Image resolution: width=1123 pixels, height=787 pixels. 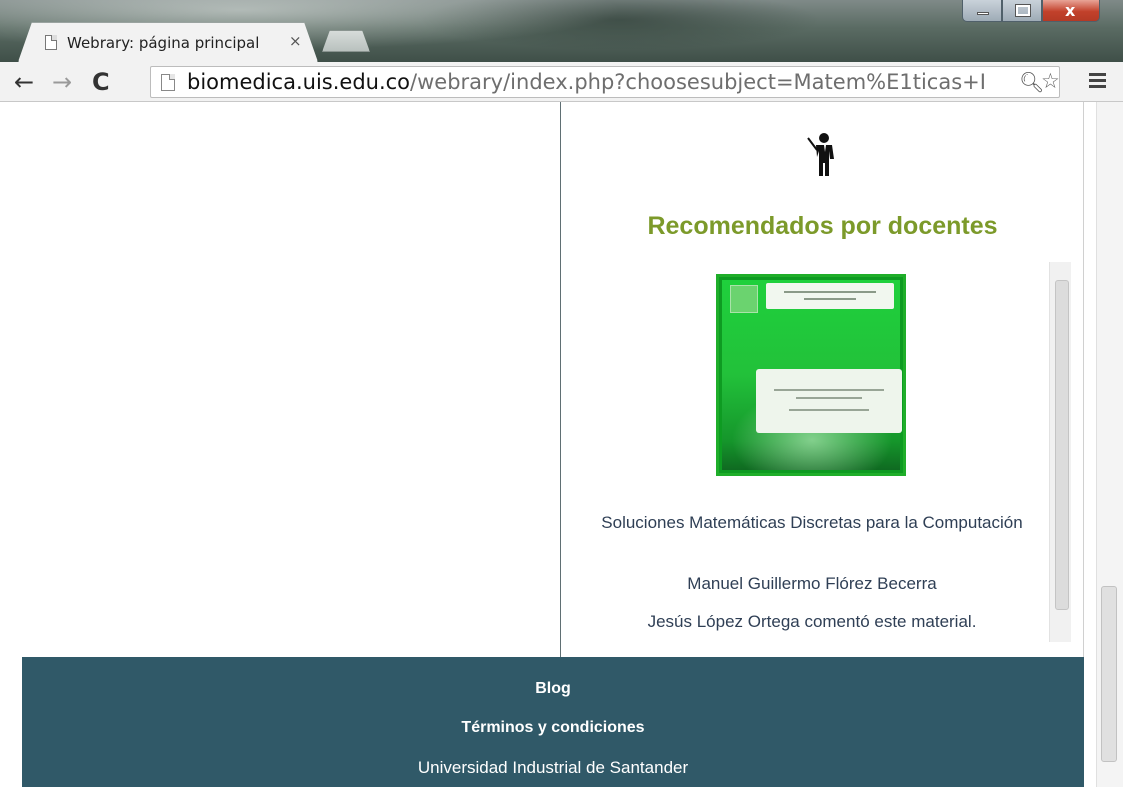 I want to click on book-author: Manuel Guillermo Flórez Becerra, so click(x=812, y=583).